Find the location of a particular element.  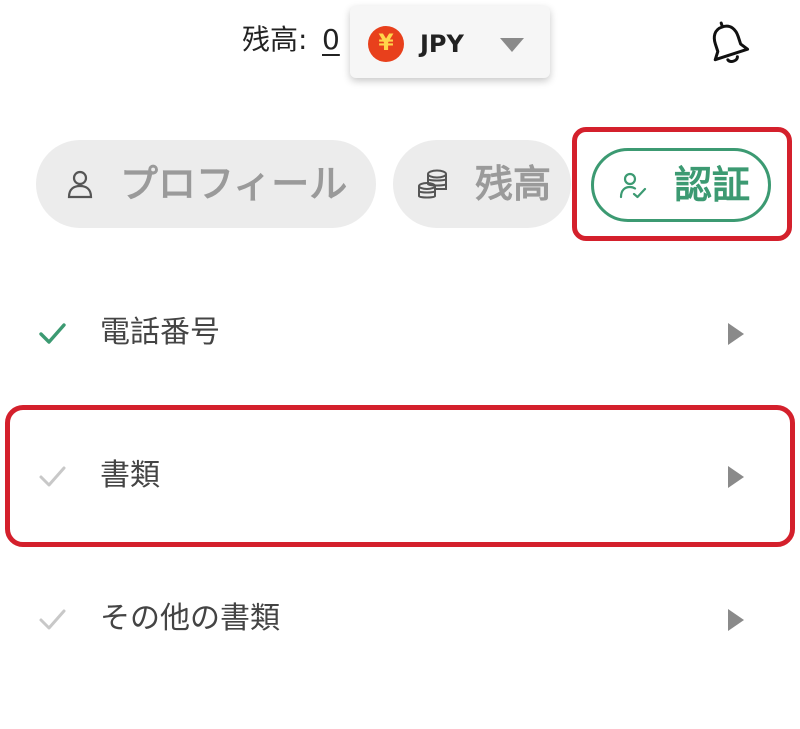

balance-label: 残高: is located at coordinates (275, 39).